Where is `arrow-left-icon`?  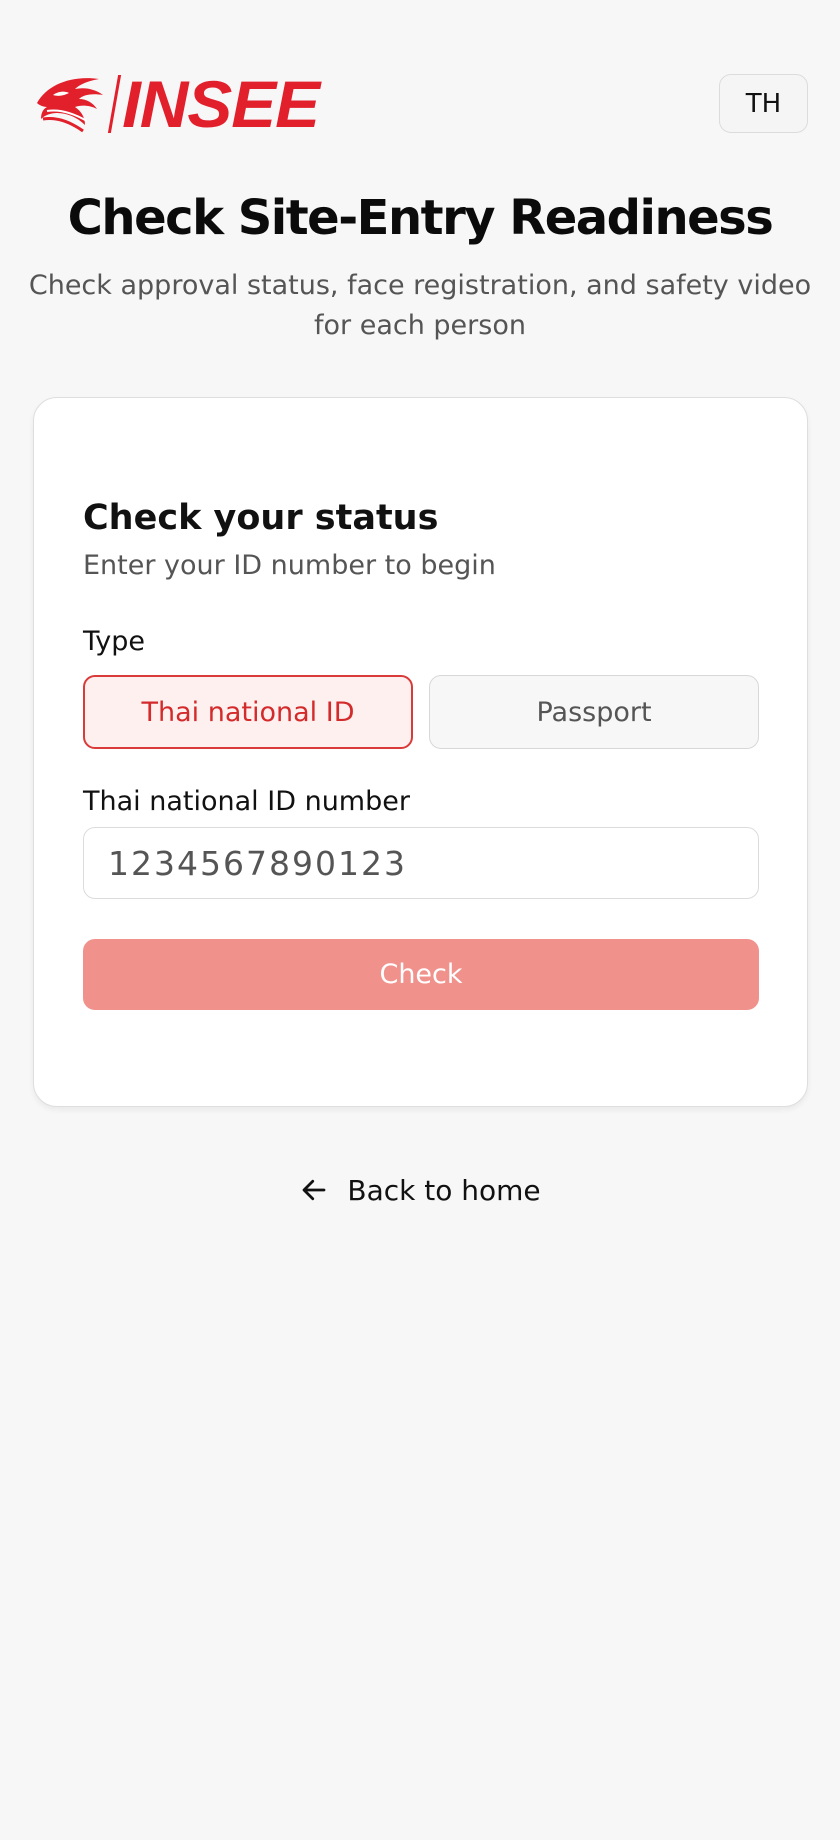 arrow-left-icon is located at coordinates (314, 1190).